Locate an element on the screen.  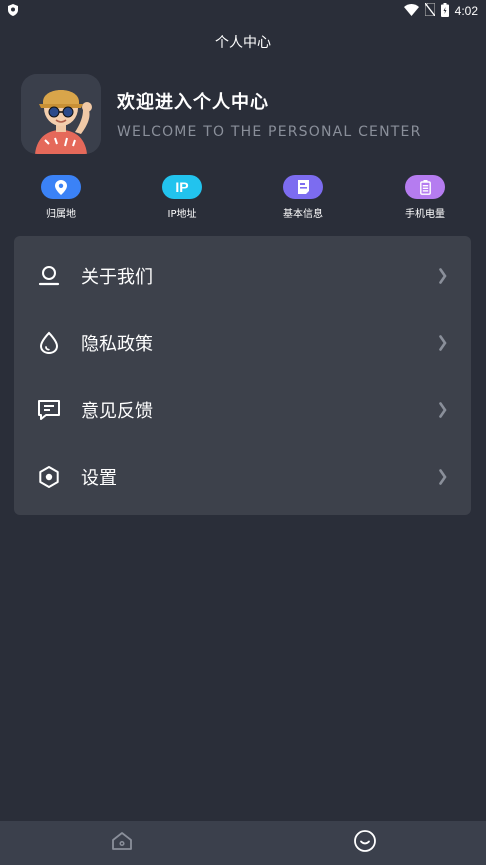
bottom-nav is located at coordinates (243, 843).